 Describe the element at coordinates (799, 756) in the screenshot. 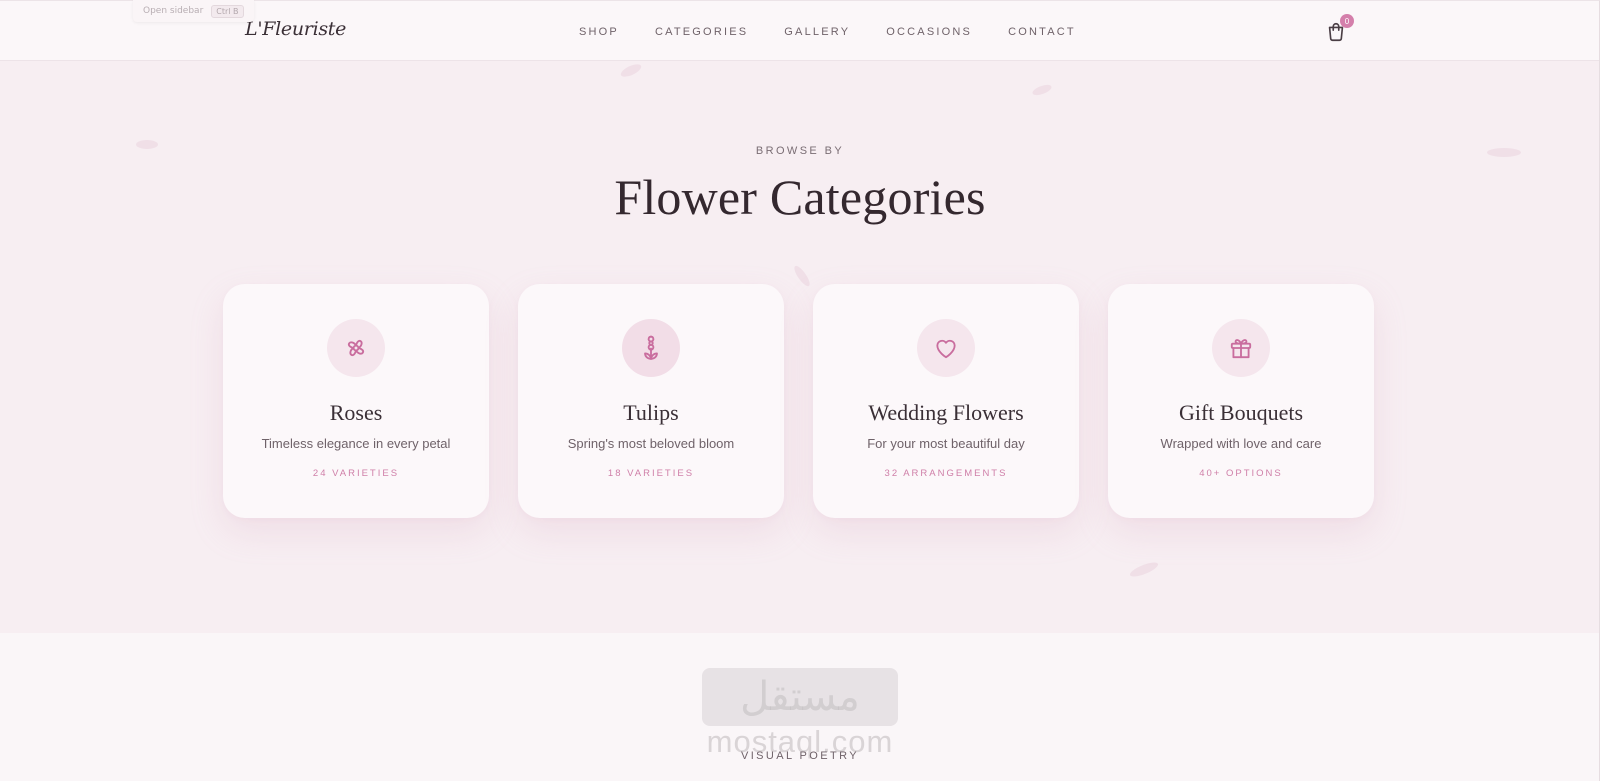

I see `gallery-eyebrow: VISUAL POETRY` at that location.